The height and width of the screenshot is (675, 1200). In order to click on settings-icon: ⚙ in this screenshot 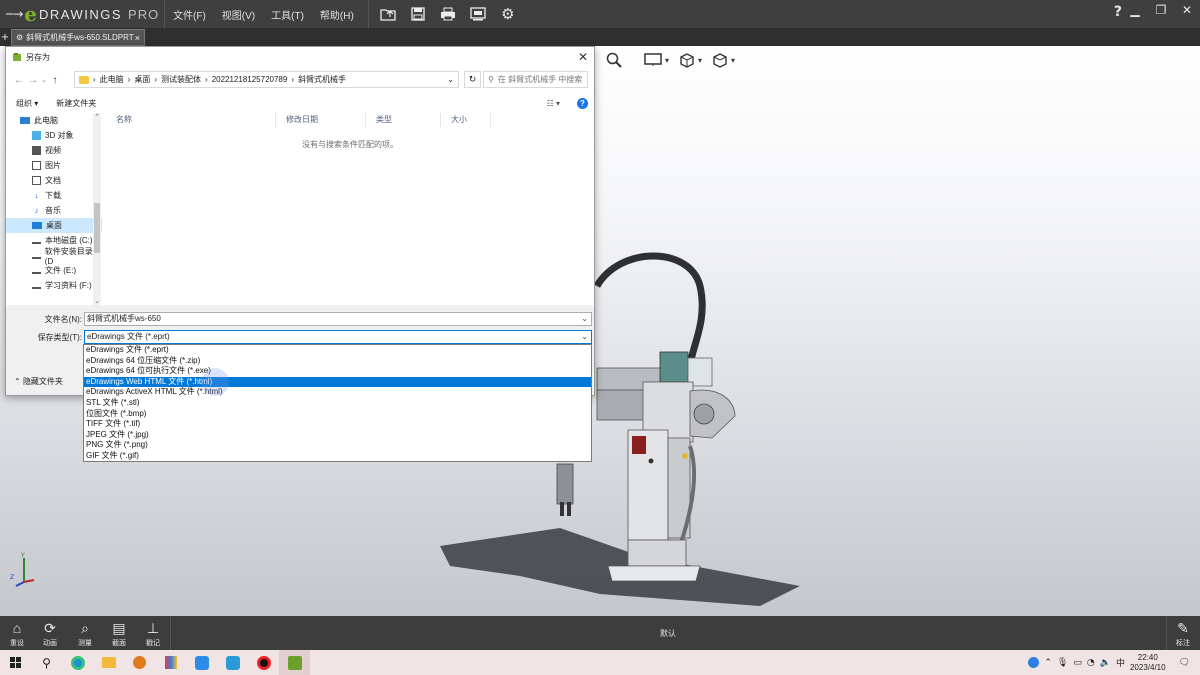, I will do `click(508, 14)`.